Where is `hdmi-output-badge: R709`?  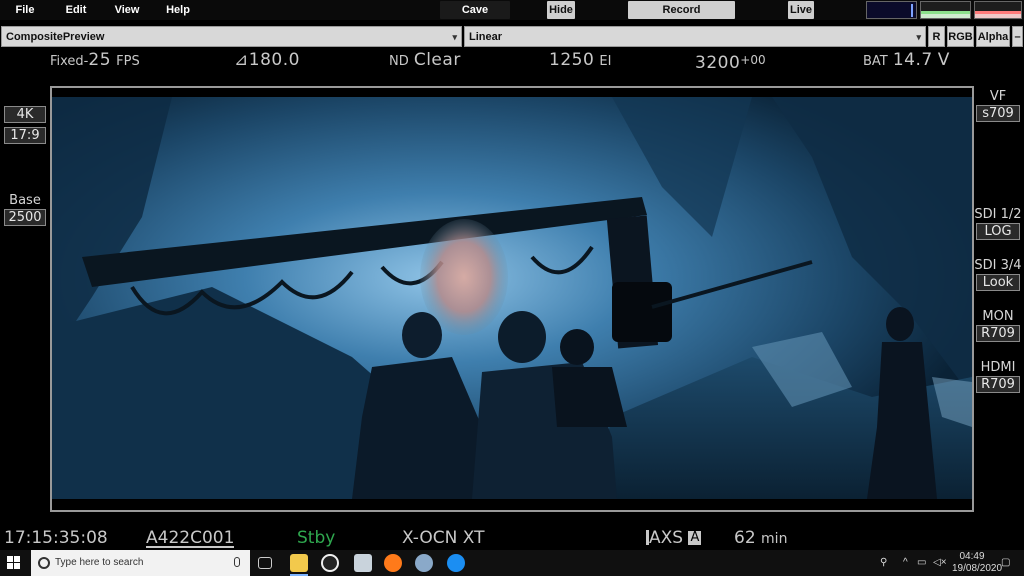
hdmi-output-badge: R709 is located at coordinates (998, 384).